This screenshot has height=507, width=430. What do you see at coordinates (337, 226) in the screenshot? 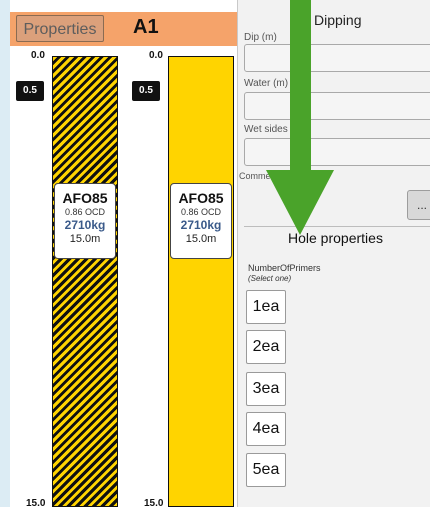
I see `section-divider` at bounding box center [337, 226].